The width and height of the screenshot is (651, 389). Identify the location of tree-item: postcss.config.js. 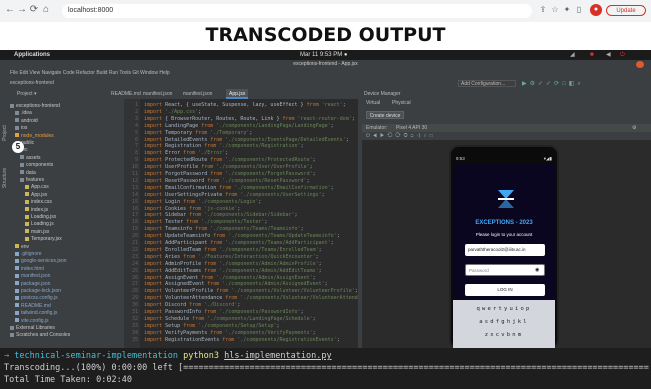
(73, 298).